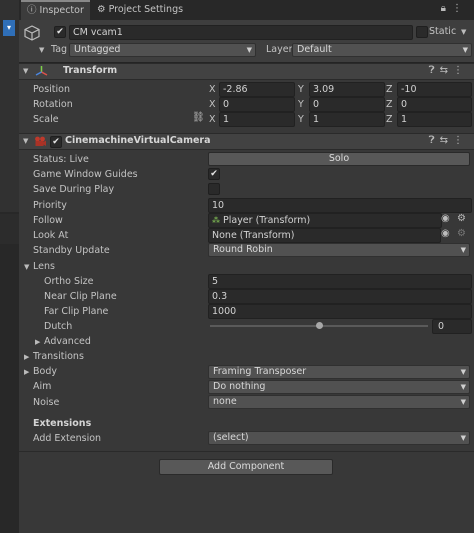  Describe the element at coordinates (9, 266) in the screenshot. I see `left-panel-edge: ▾` at that location.